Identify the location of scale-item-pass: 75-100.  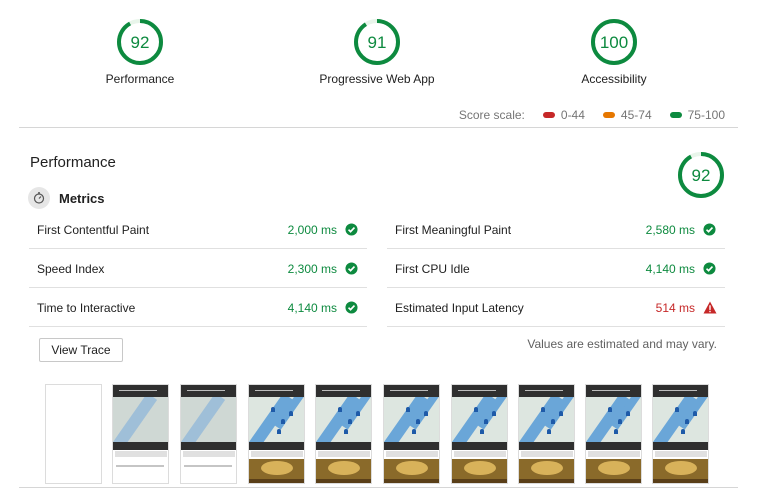
(697, 115).